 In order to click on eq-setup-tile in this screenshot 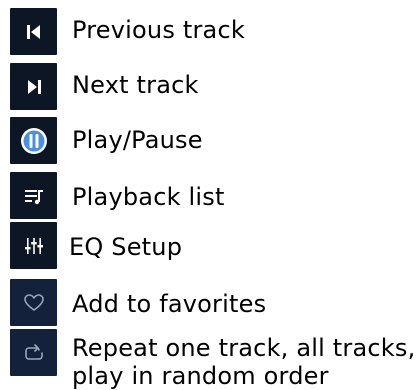, I will do `click(33, 245)`.